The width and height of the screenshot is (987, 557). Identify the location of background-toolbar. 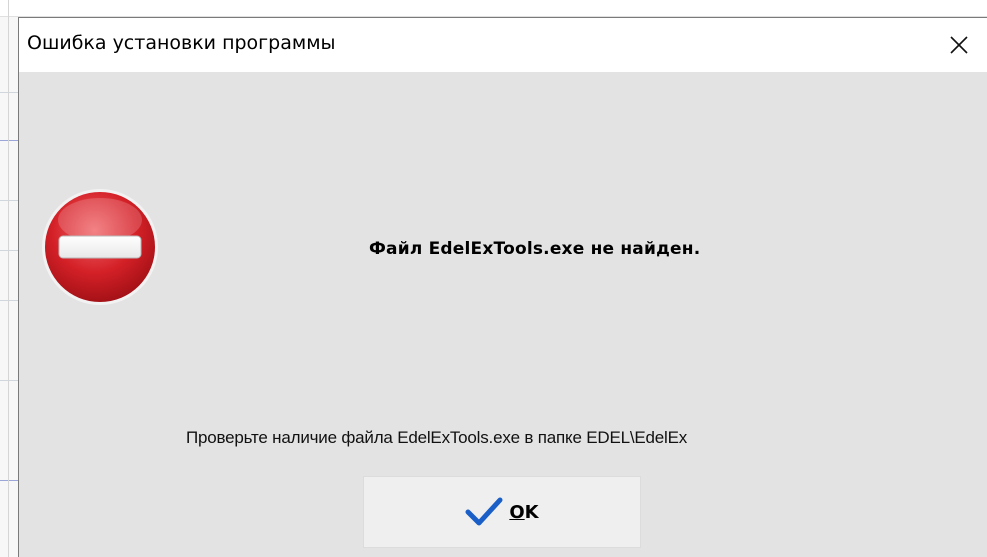
(493, 8).